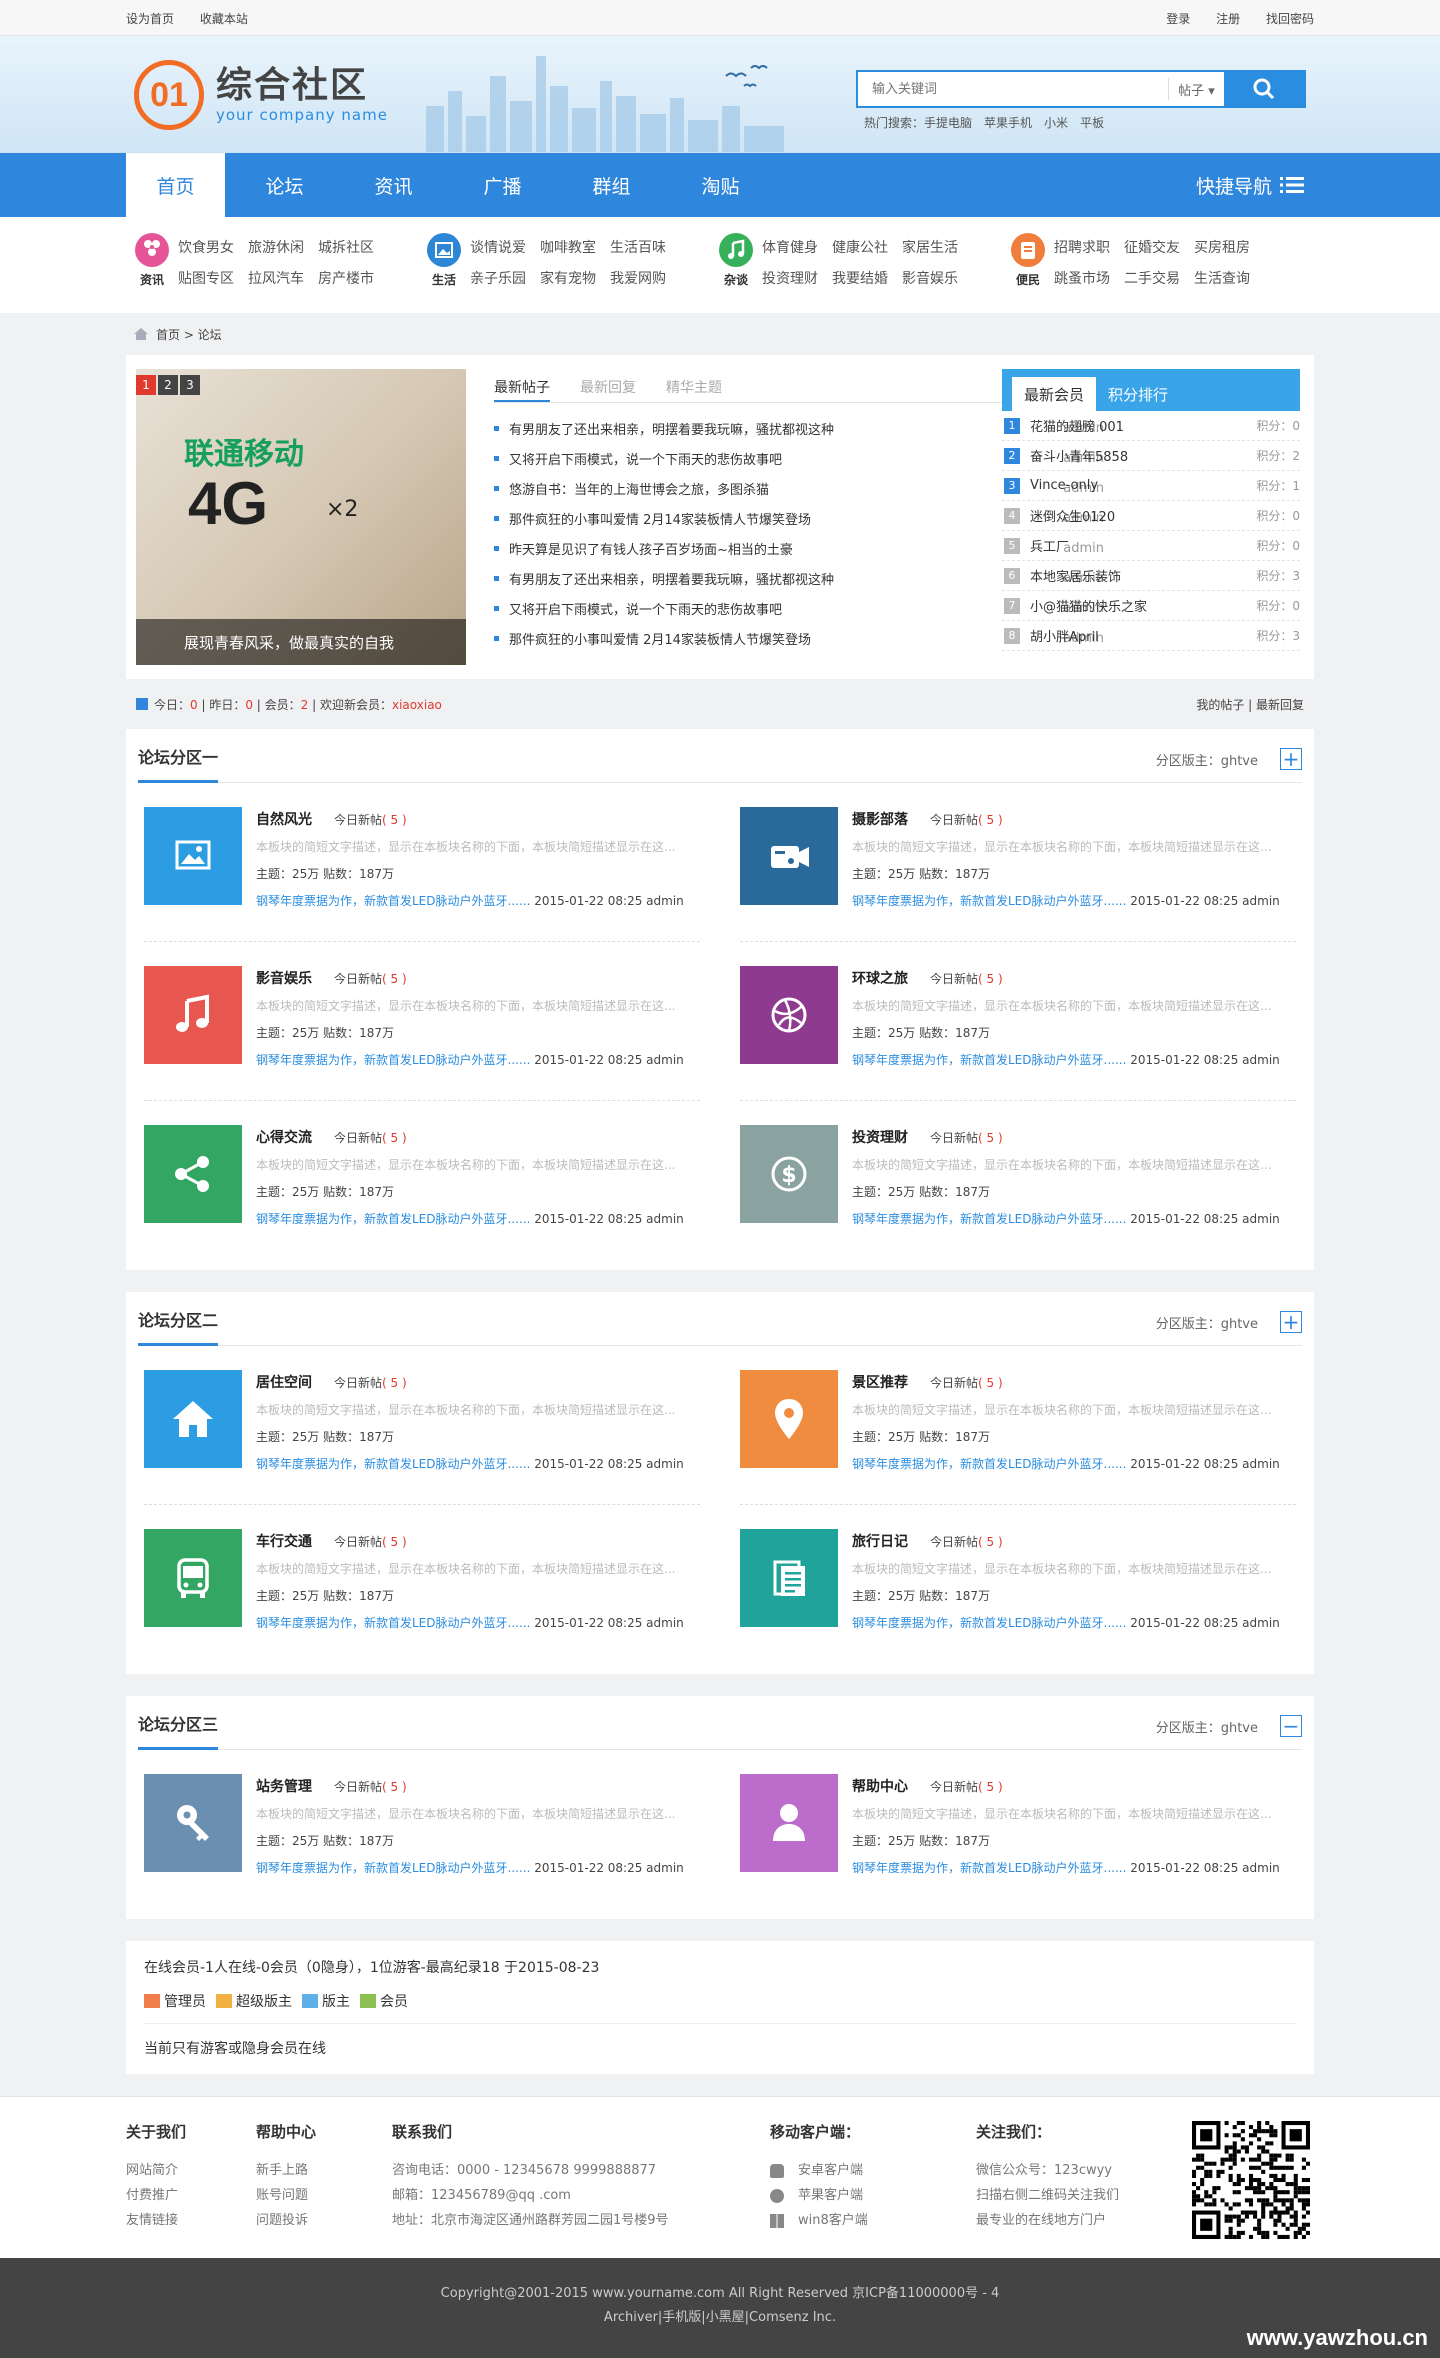 The width and height of the screenshot is (1440, 2358). What do you see at coordinates (568, 278) in the screenshot?
I see `category-link: 家有宠物` at bounding box center [568, 278].